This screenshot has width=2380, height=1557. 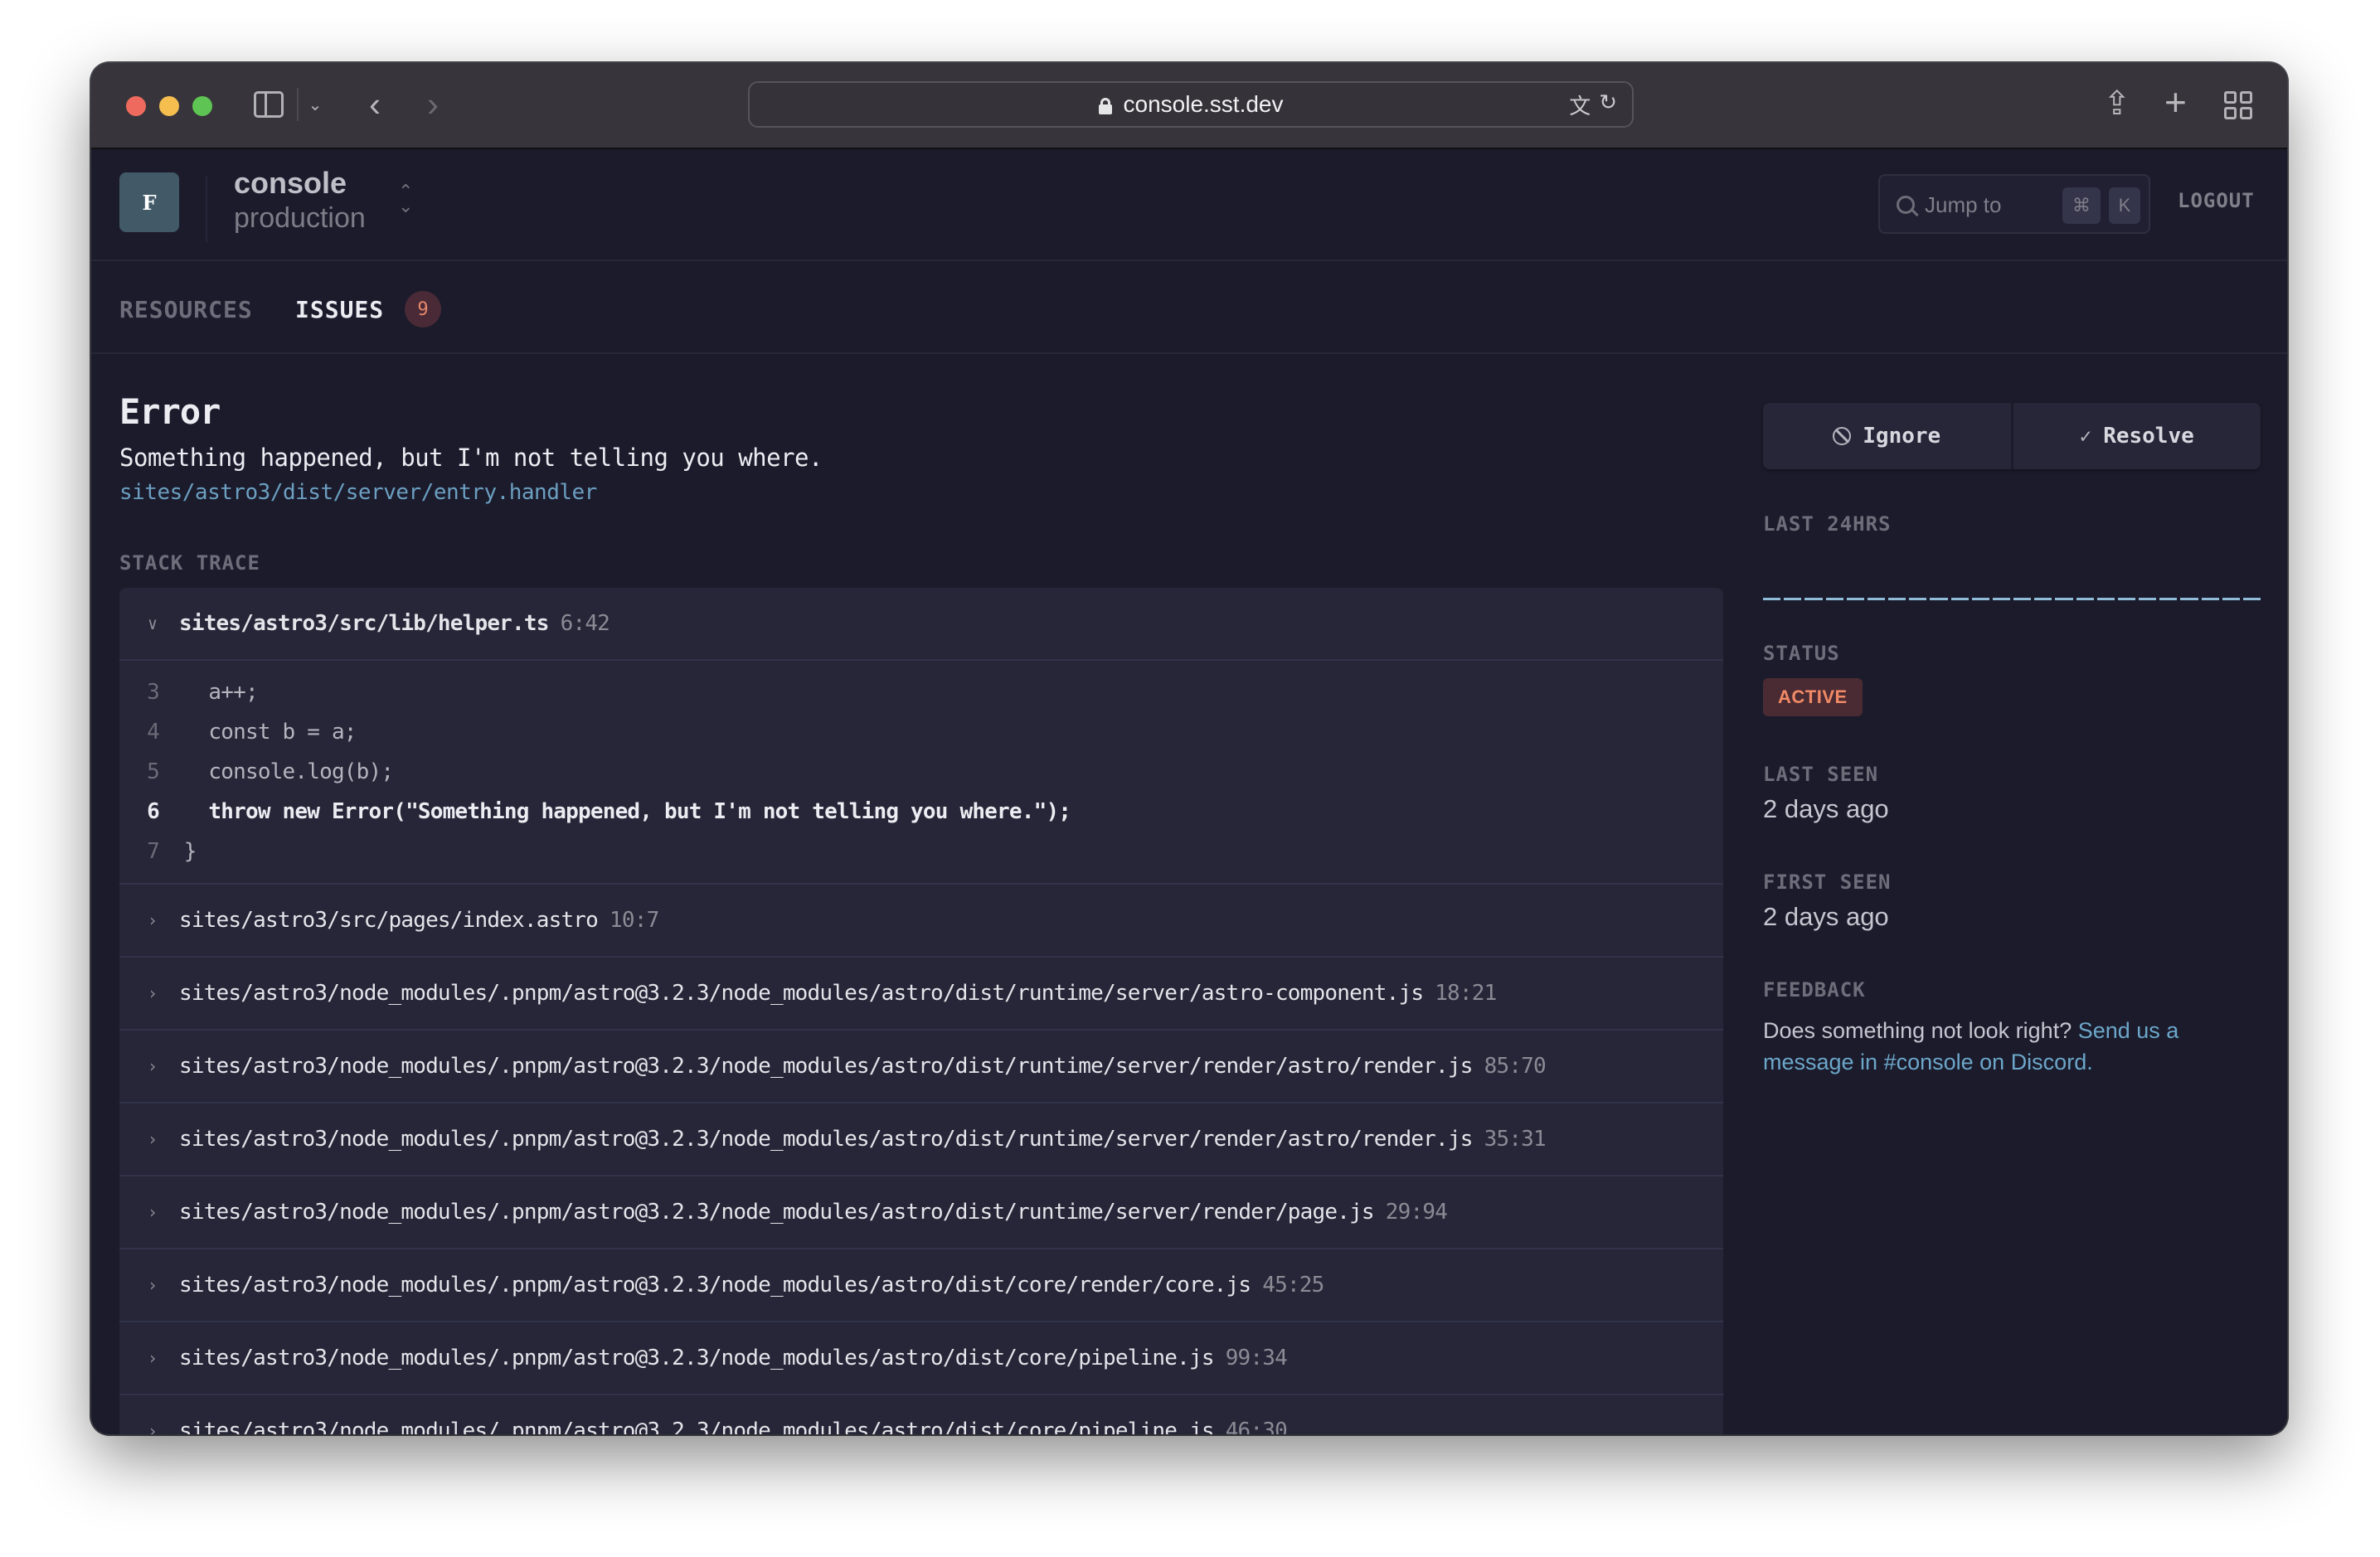 What do you see at coordinates (2117, 104) in the screenshot?
I see `share-icon: ⇪` at bounding box center [2117, 104].